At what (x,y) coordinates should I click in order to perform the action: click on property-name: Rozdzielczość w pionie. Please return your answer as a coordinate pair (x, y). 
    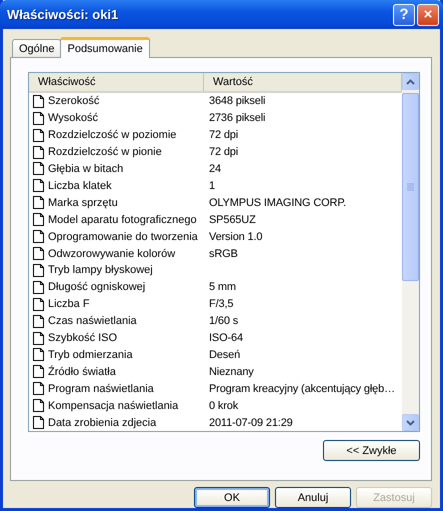
    Looking at the image, I should click on (105, 152).